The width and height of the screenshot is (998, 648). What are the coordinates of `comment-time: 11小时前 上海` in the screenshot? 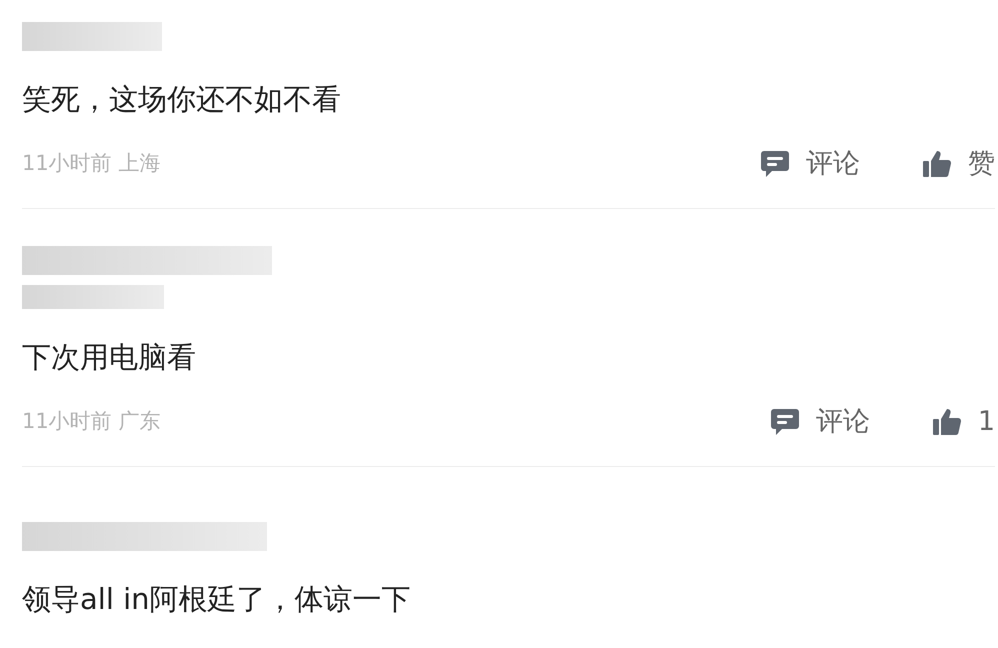 It's located at (91, 164).